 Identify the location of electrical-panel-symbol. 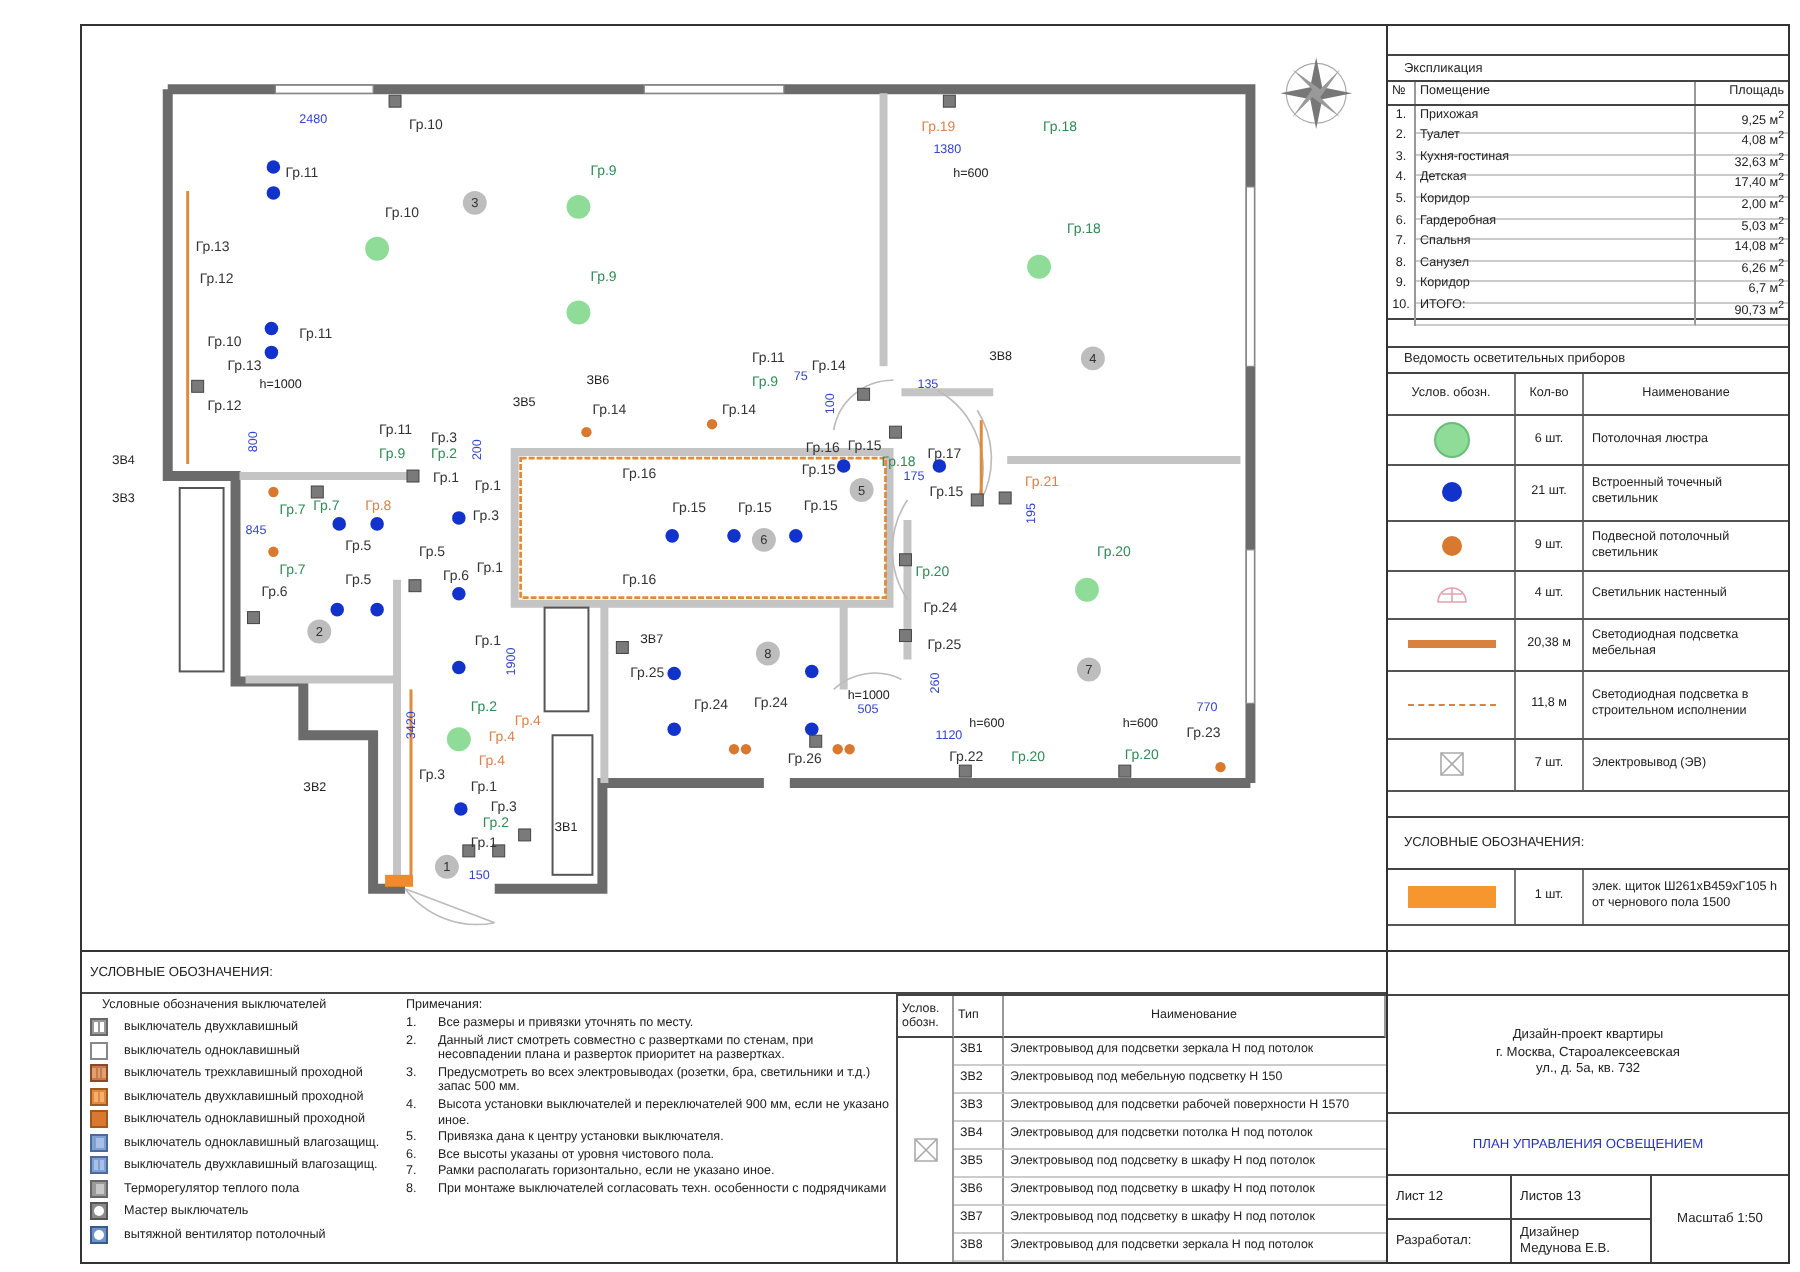
(1451, 896).